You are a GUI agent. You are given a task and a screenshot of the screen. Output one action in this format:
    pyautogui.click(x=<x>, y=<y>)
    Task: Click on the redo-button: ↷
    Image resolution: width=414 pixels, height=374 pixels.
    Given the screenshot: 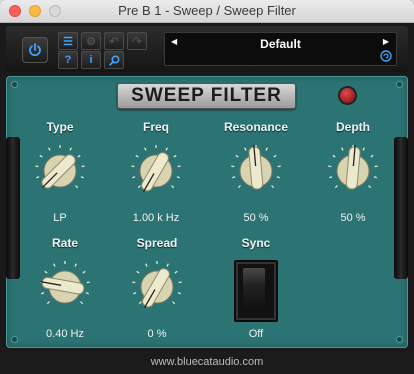 What is the action you would take?
    pyautogui.click(x=137, y=41)
    